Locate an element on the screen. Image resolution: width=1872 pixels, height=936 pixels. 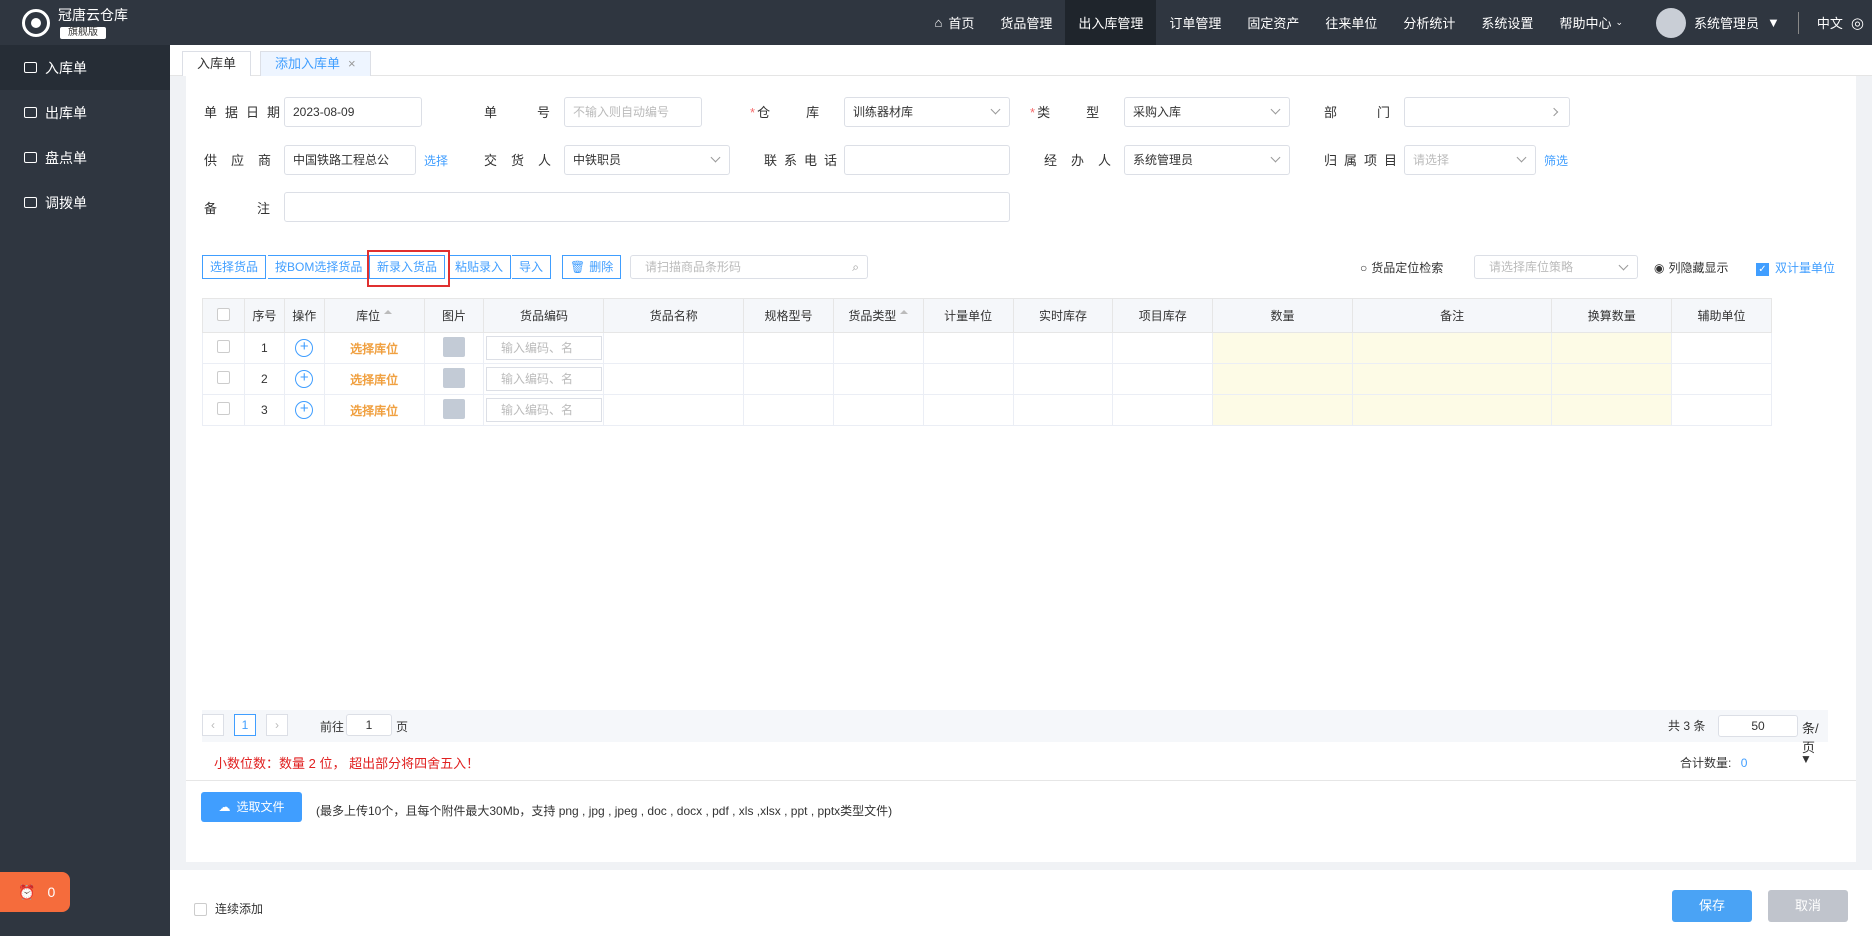
tab-add-inbound: 添加入库单 × is located at coordinates (315, 63).